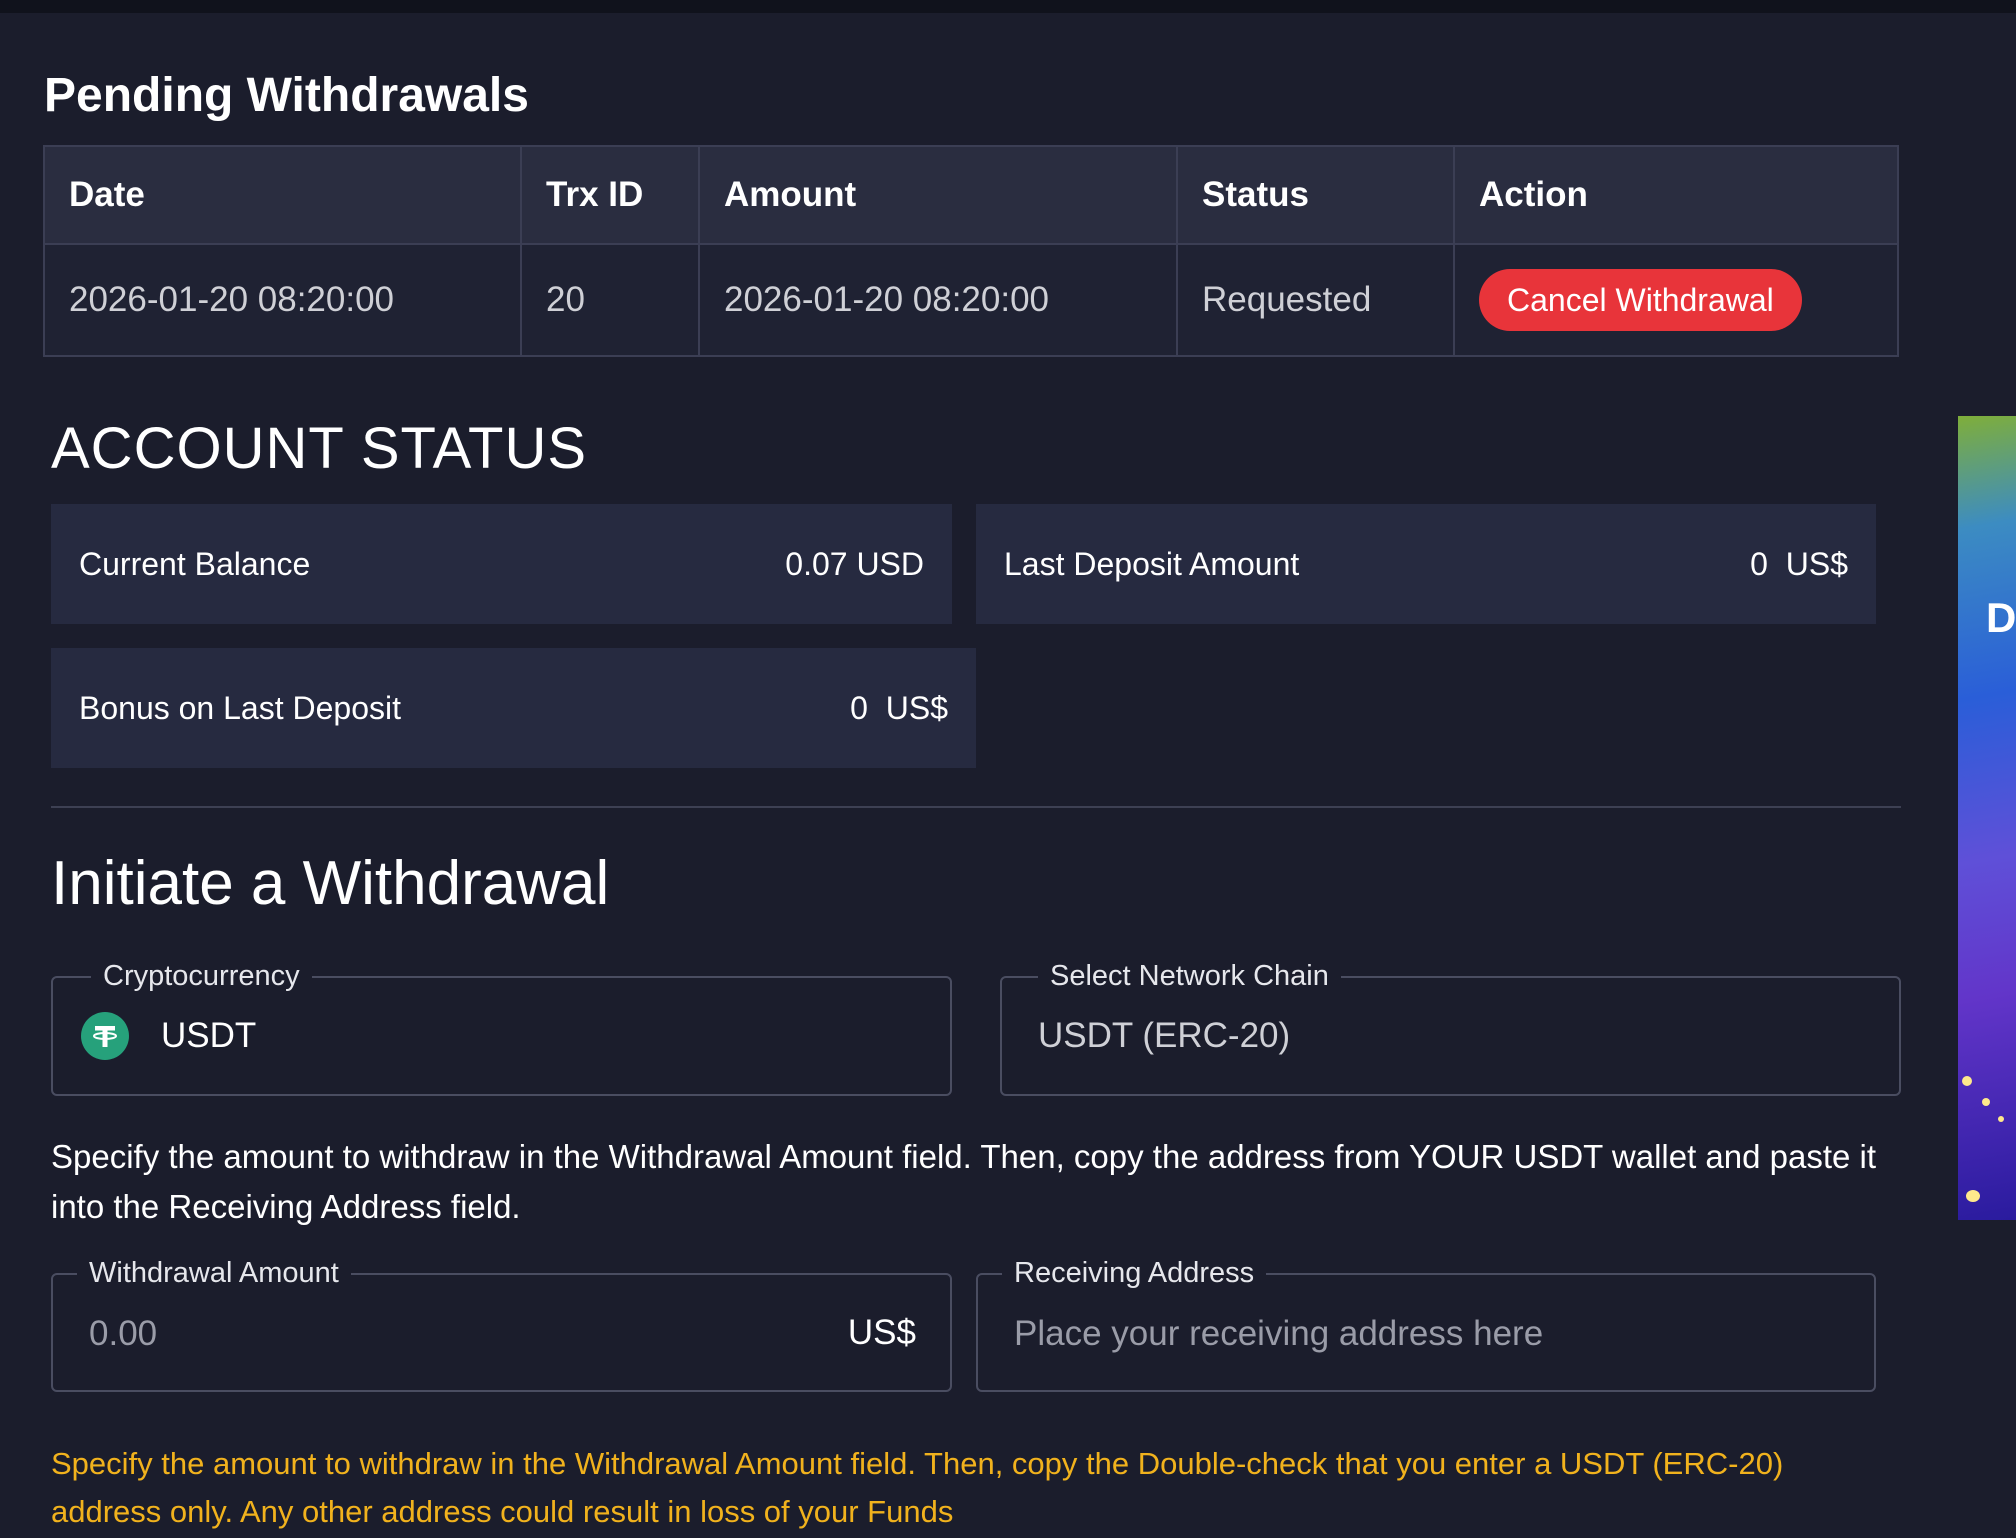 Image resolution: width=2016 pixels, height=1538 pixels. Describe the element at coordinates (513, 708) in the screenshot. I see `bonus-last-deposit-card: Bonus on Last Deposit 0 US$` at that location.